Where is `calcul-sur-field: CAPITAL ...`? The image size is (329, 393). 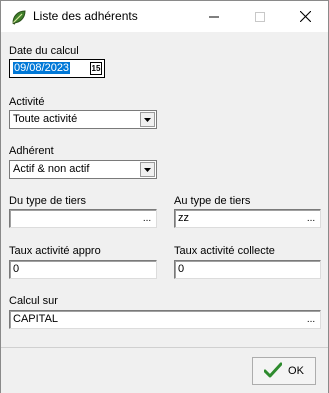 calcul-sur-field: CAPITAL ... is located at coordinates (165, 319).